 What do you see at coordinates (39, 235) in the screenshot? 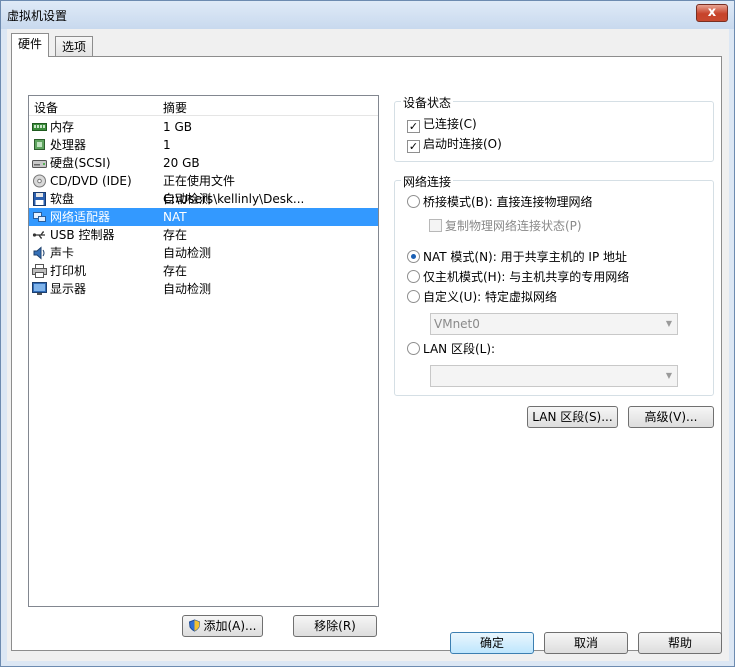
I see `usb-icon` at bounding box center [39, 235].